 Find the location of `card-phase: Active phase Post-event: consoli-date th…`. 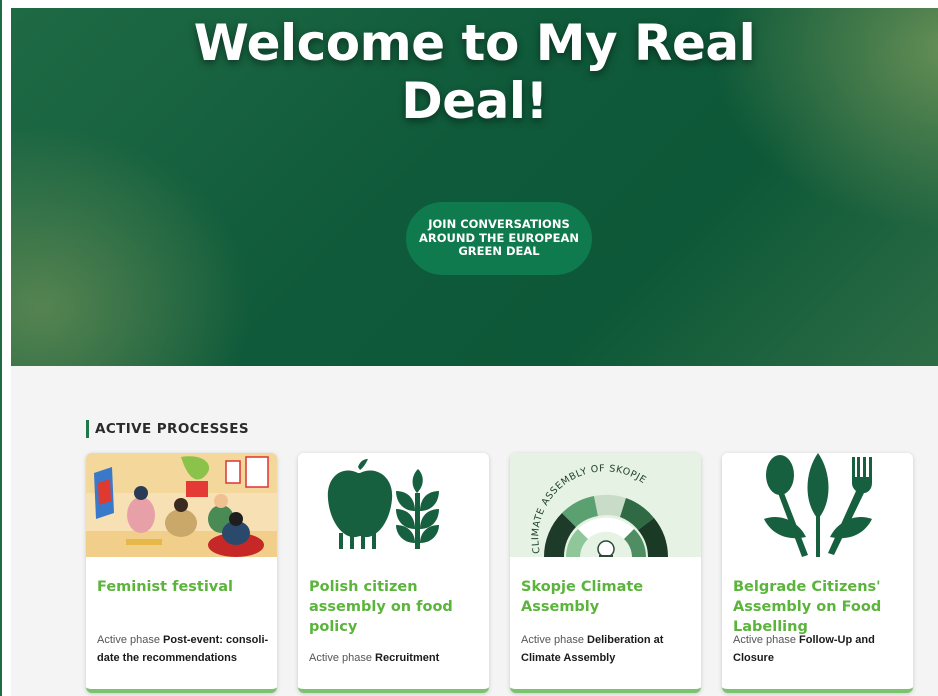

card-phase: Active phase Post-event: consoli-date th… is located at coordinates (183, 649).